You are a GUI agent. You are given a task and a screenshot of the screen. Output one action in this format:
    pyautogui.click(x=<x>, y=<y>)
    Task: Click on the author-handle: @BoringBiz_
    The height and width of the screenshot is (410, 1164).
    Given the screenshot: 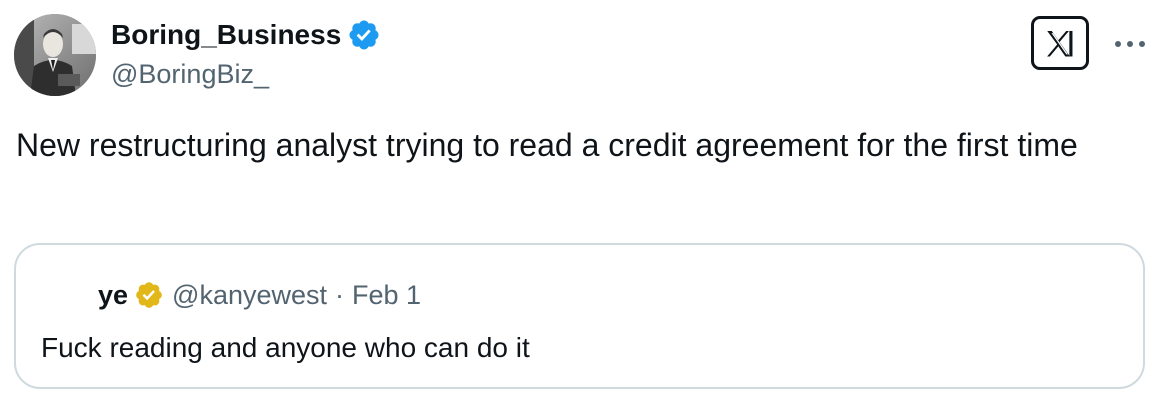 What is the action you would take?
    pyautogui.click(x=190, y=74)
    